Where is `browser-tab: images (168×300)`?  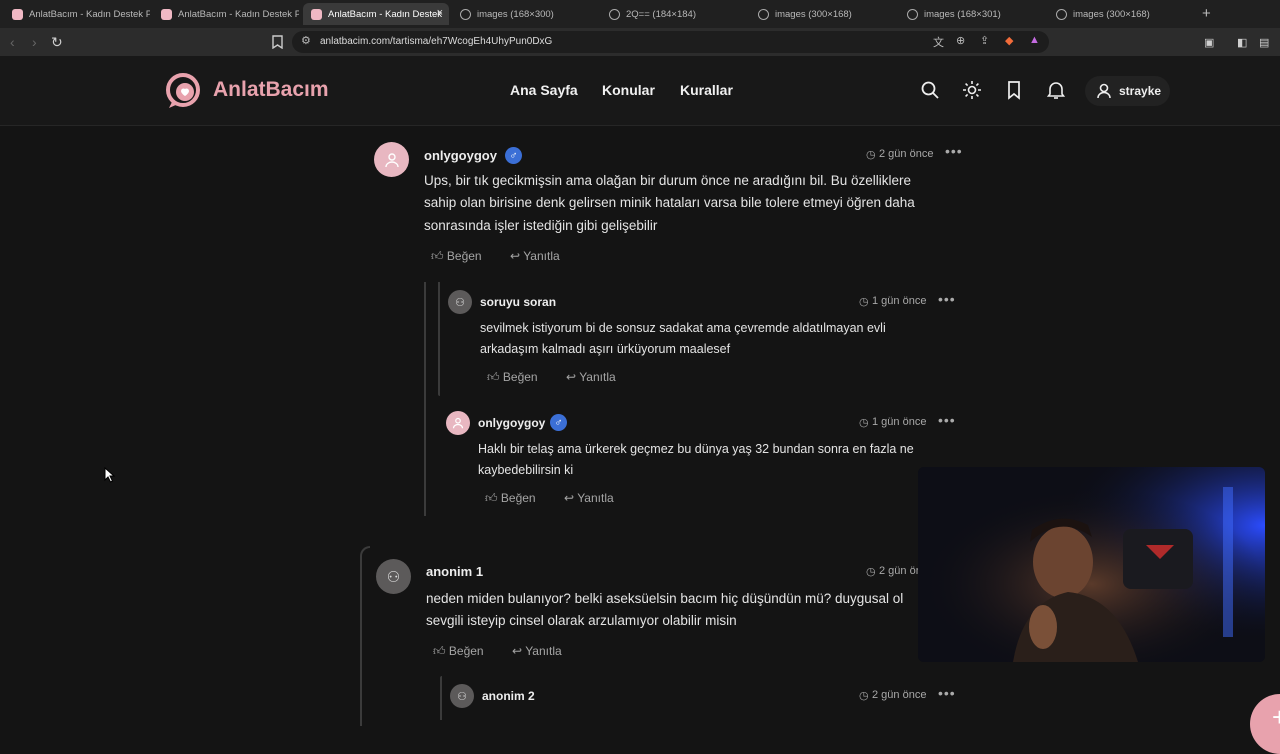 browser-tab: images (168×300) is located at coordinates (525, 14).